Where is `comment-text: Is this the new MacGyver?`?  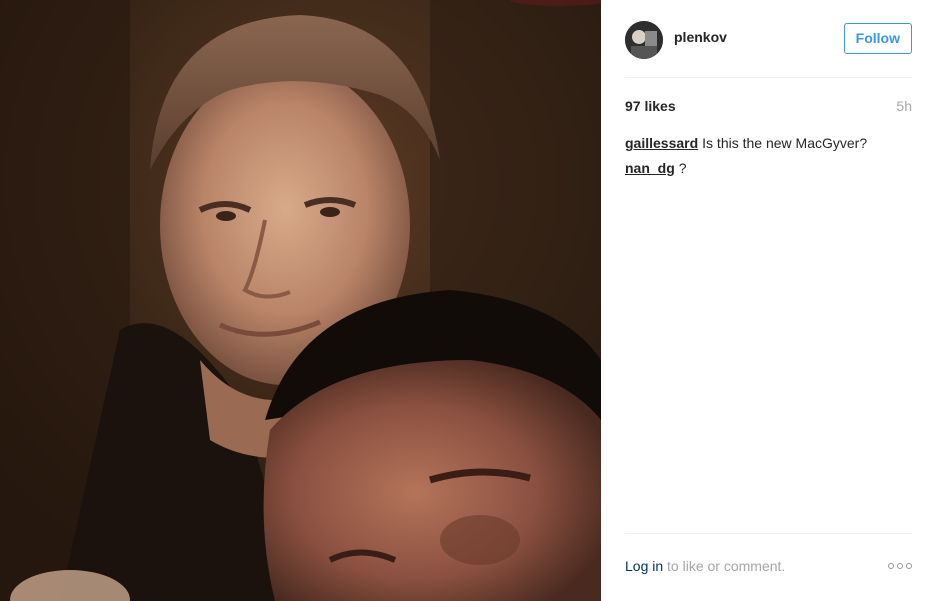
comment-text: Is this the new MacGyver? is located at coordinates (785, 143).